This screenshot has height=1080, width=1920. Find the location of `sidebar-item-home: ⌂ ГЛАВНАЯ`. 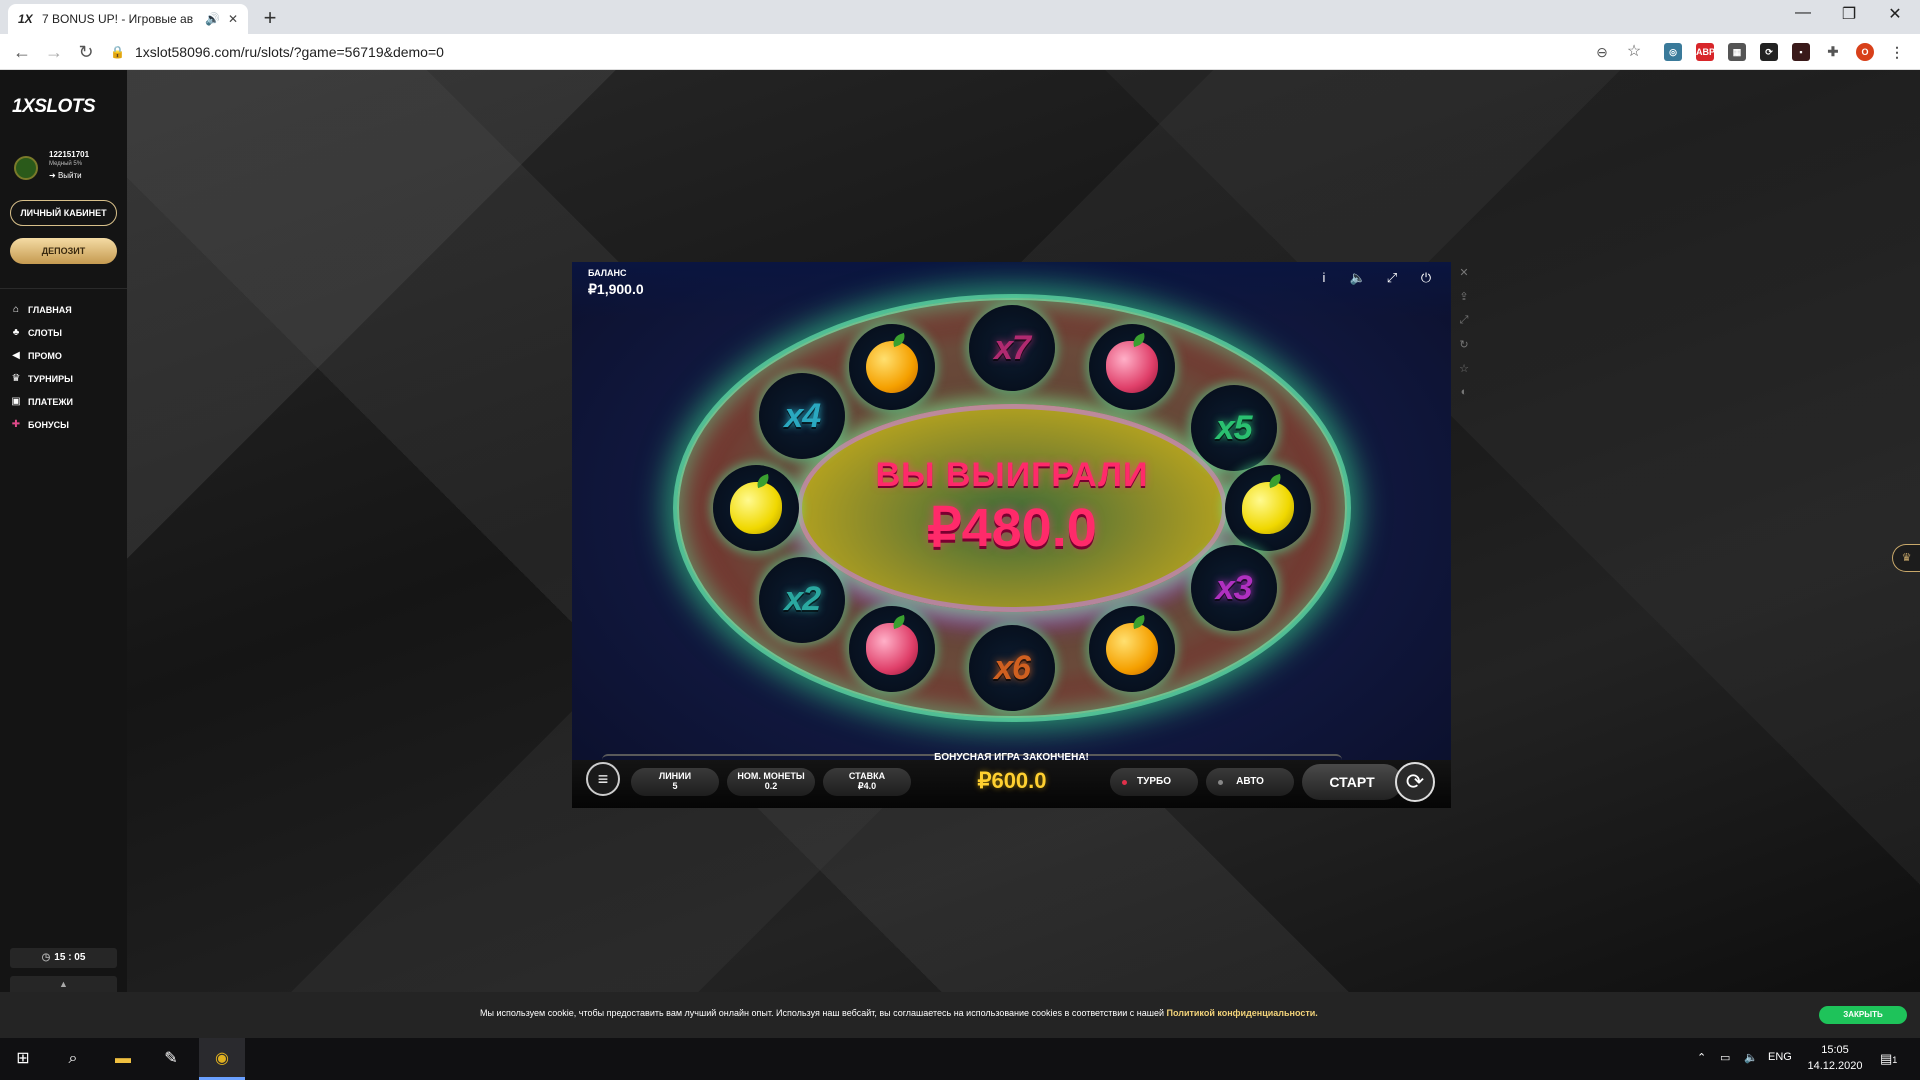

sidebar-item-home: ⌂ ГЛАВНАЯ is located at coordinates (41, 309).